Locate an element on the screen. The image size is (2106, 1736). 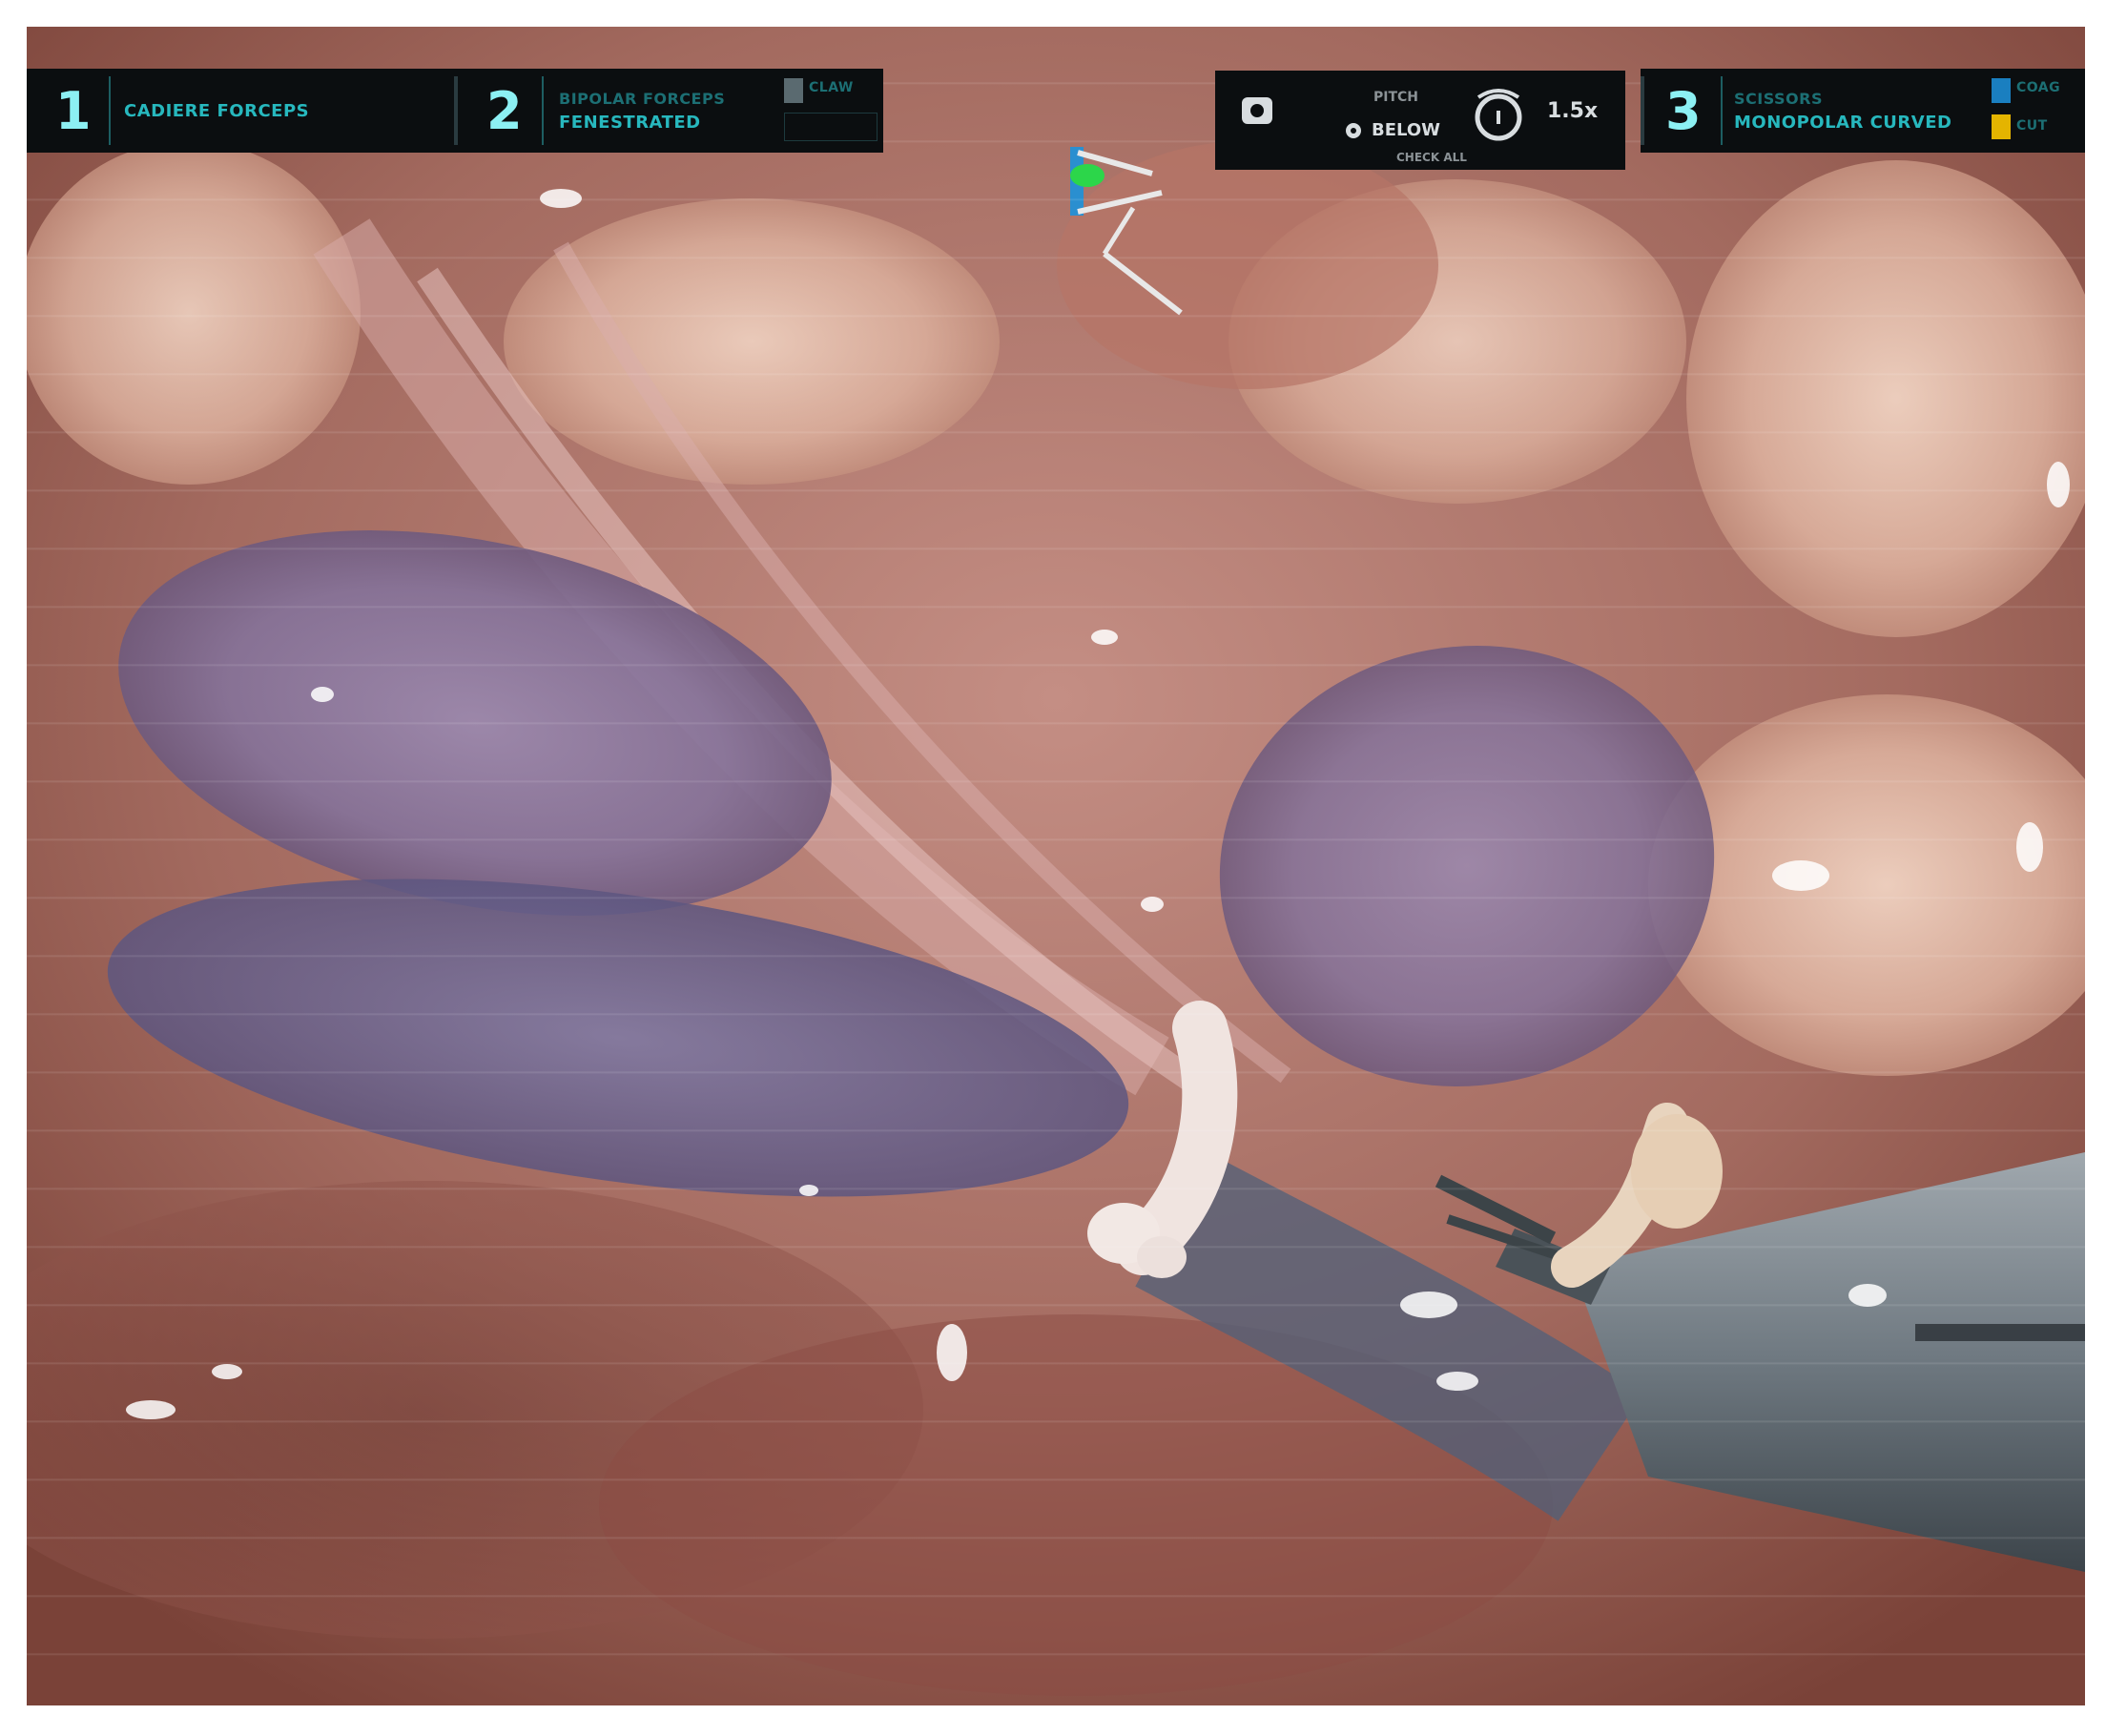
arm-3-number: 3 is located at coordinates (1683, 111).